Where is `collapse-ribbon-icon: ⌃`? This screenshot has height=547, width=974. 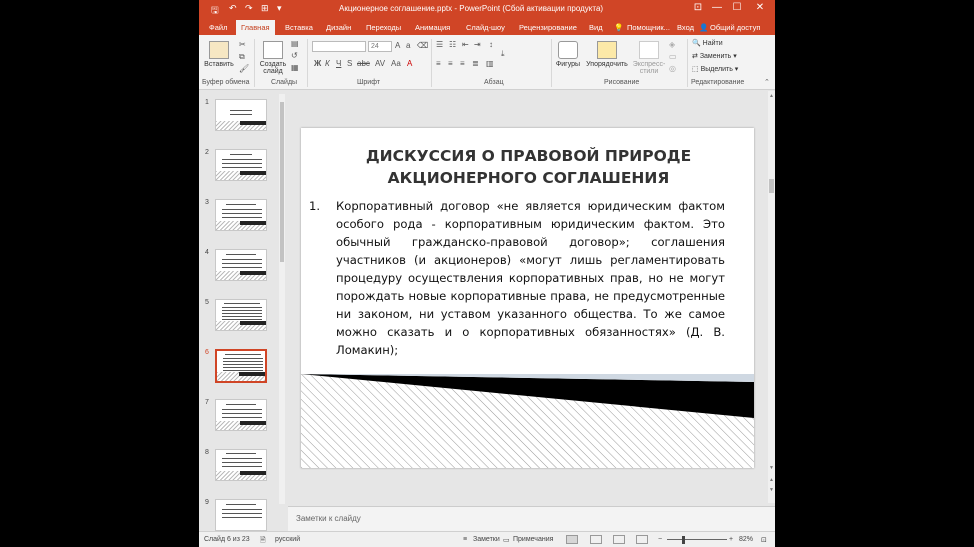
collapse-ribbon-icon: ⌃ is located at coordinates (767, 82).